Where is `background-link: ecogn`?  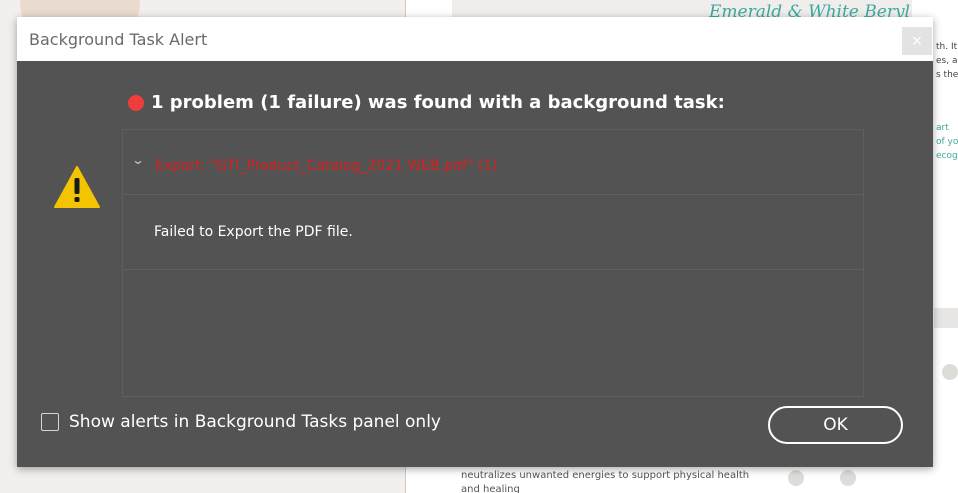 background-link: ecogn is located at coordinates (947, 156).